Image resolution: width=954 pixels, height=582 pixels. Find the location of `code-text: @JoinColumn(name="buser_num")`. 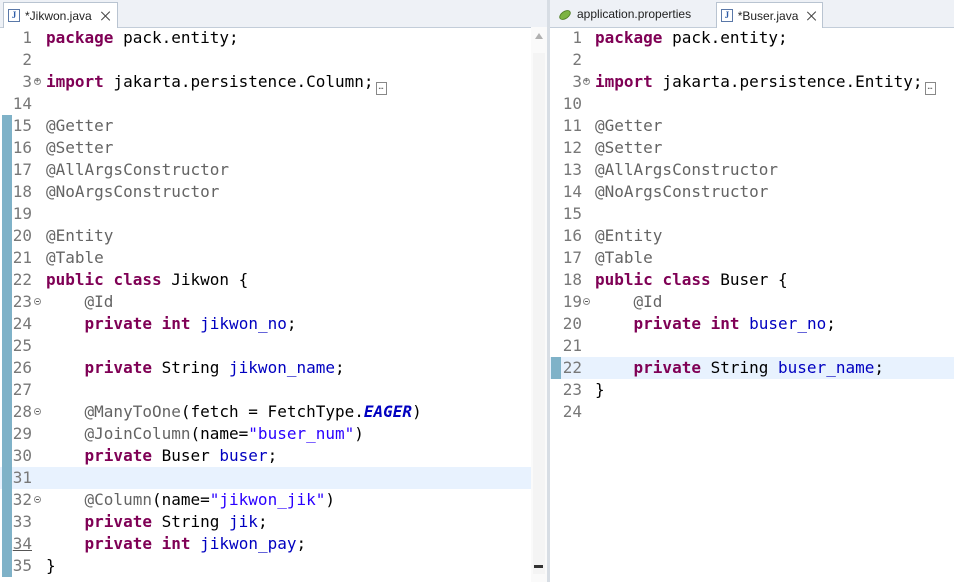

code-text: @JoinColumn(name="buser_num") is located at coordinates (205, 434).